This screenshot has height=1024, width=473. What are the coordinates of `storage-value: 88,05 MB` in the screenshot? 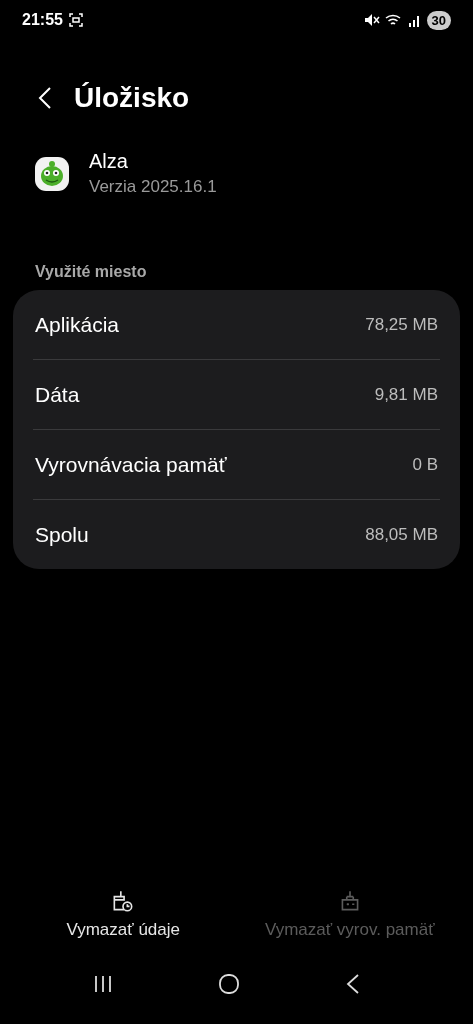 It's located at (401, 534).